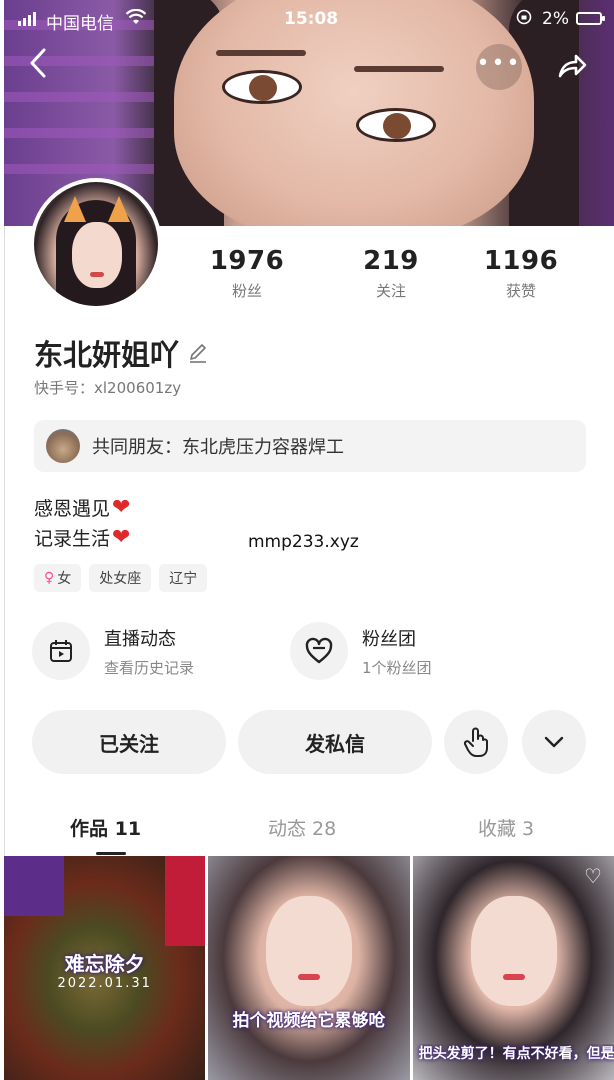 This screenshot has height=1080, width=614. I want to click on user-id-label: 快手号：, so click(64, 388).